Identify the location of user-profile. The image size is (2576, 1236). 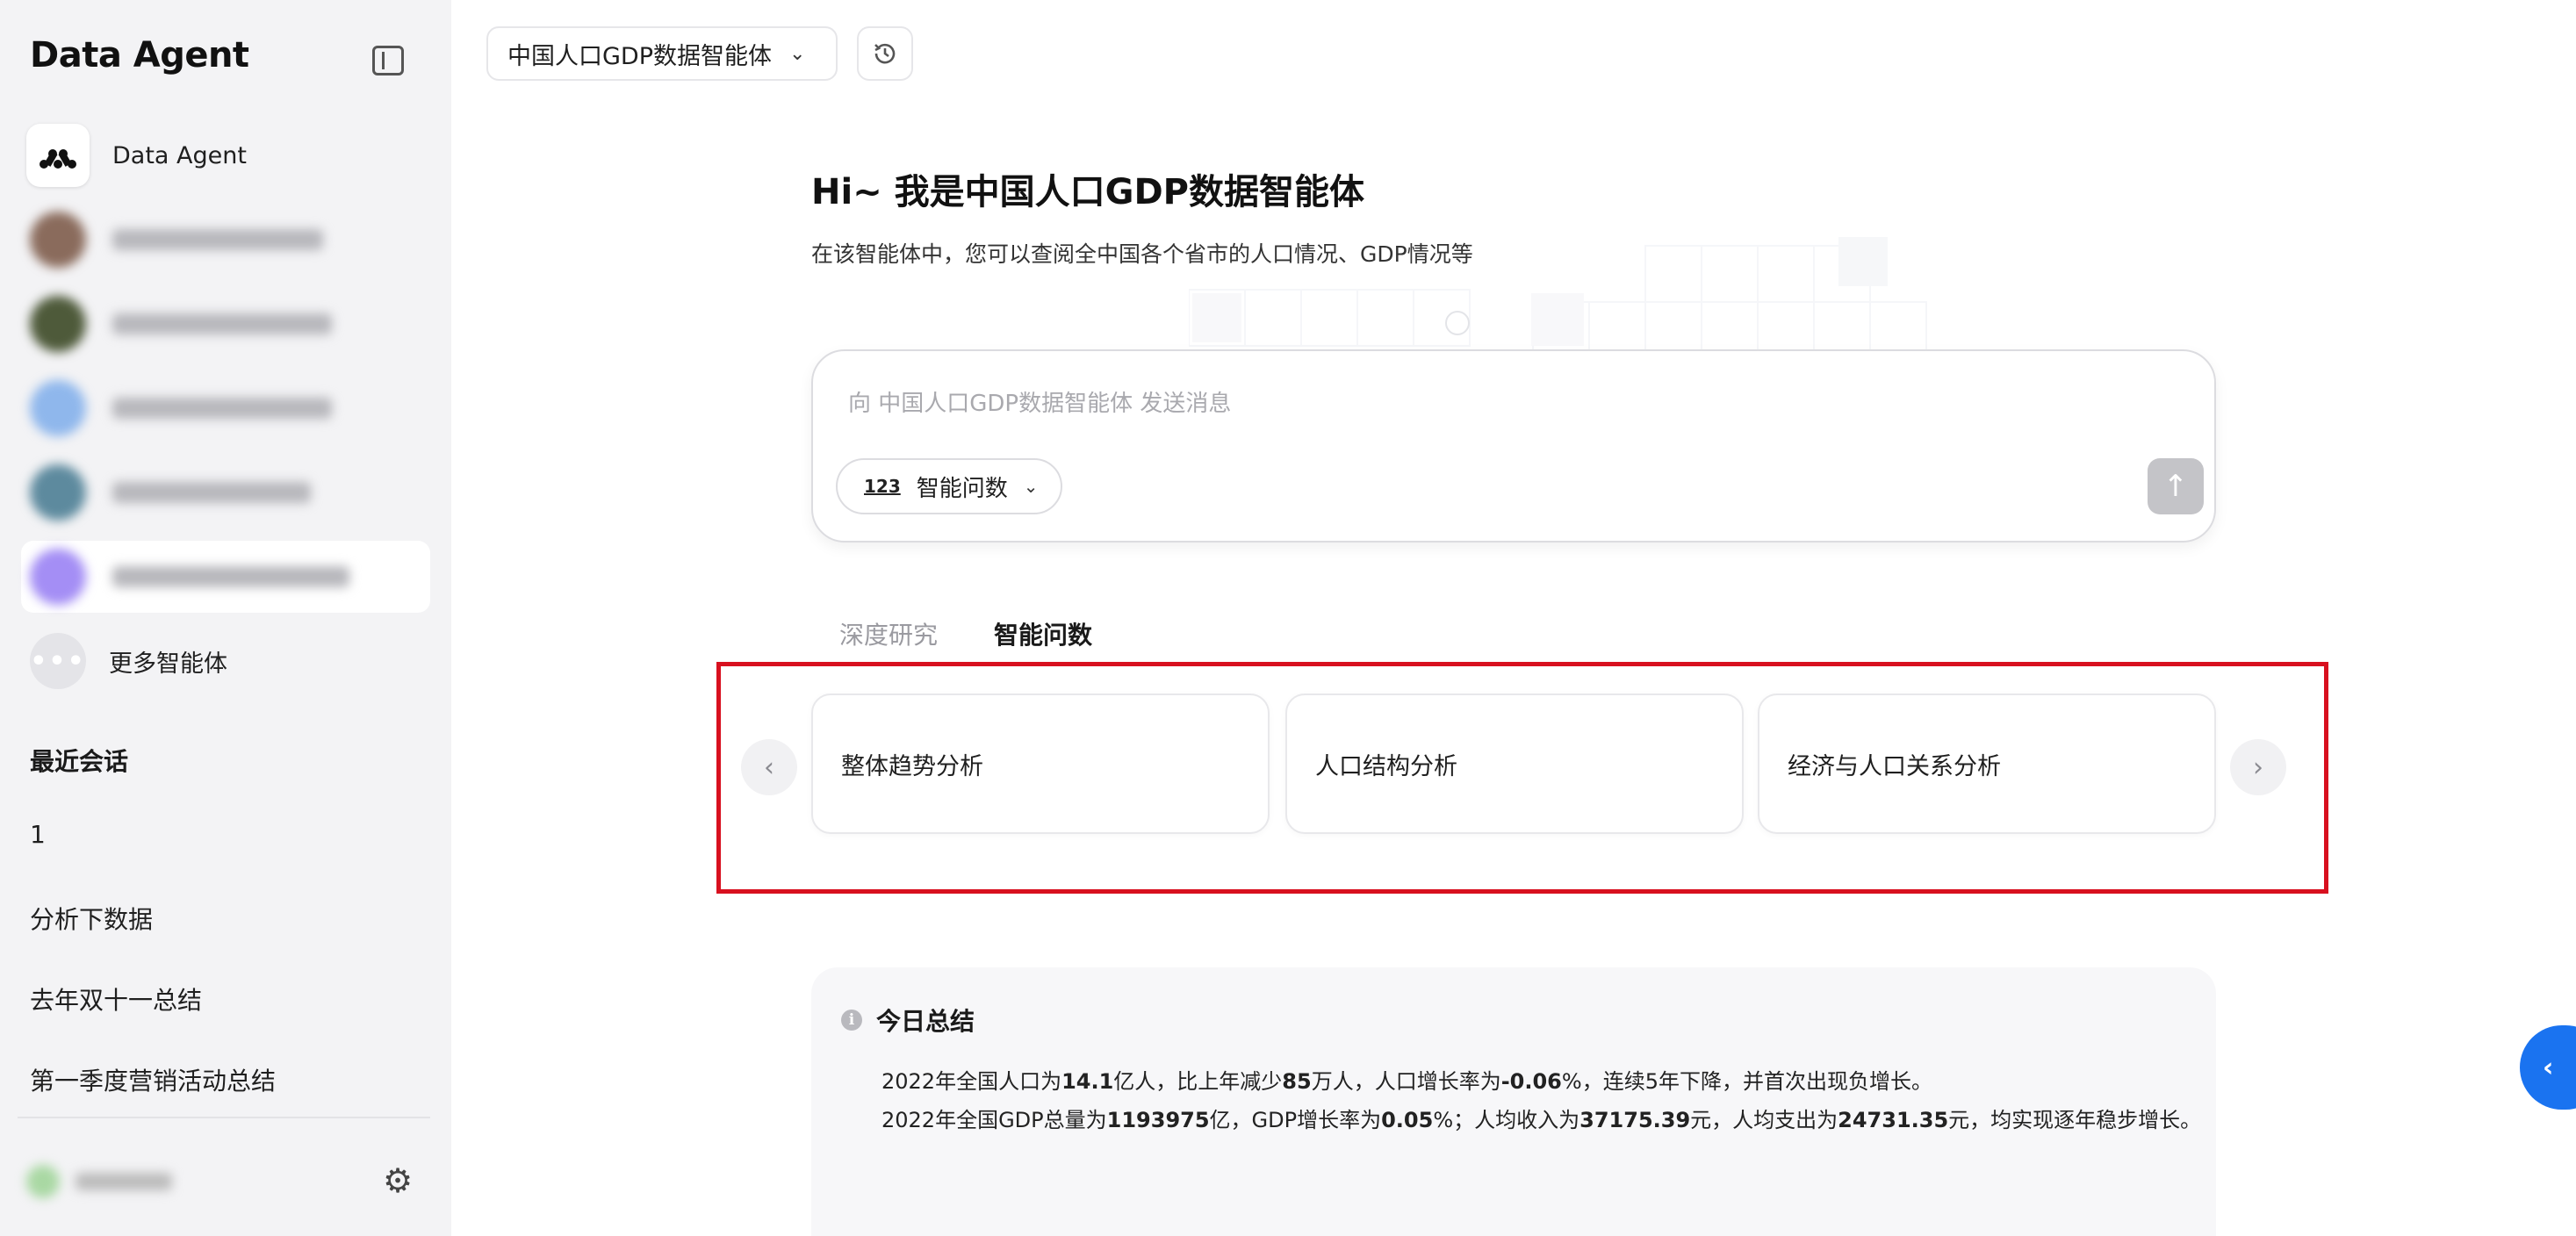
(109, 1181).